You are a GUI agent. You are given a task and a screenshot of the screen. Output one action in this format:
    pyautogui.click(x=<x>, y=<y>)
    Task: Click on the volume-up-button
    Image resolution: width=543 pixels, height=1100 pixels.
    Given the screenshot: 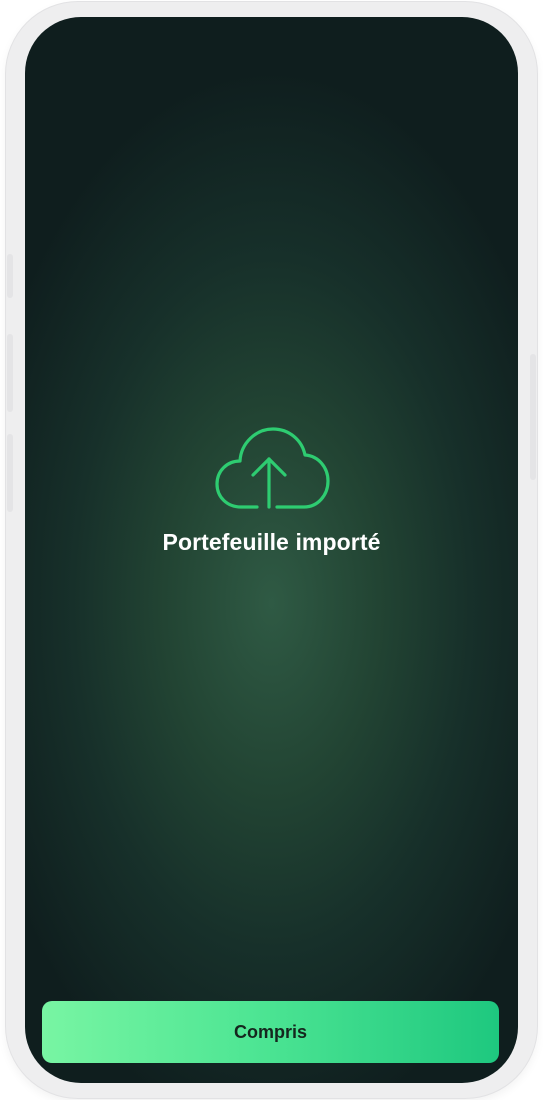 What is the action you would take?
    pyautogui.click(x=10, y=373)
    